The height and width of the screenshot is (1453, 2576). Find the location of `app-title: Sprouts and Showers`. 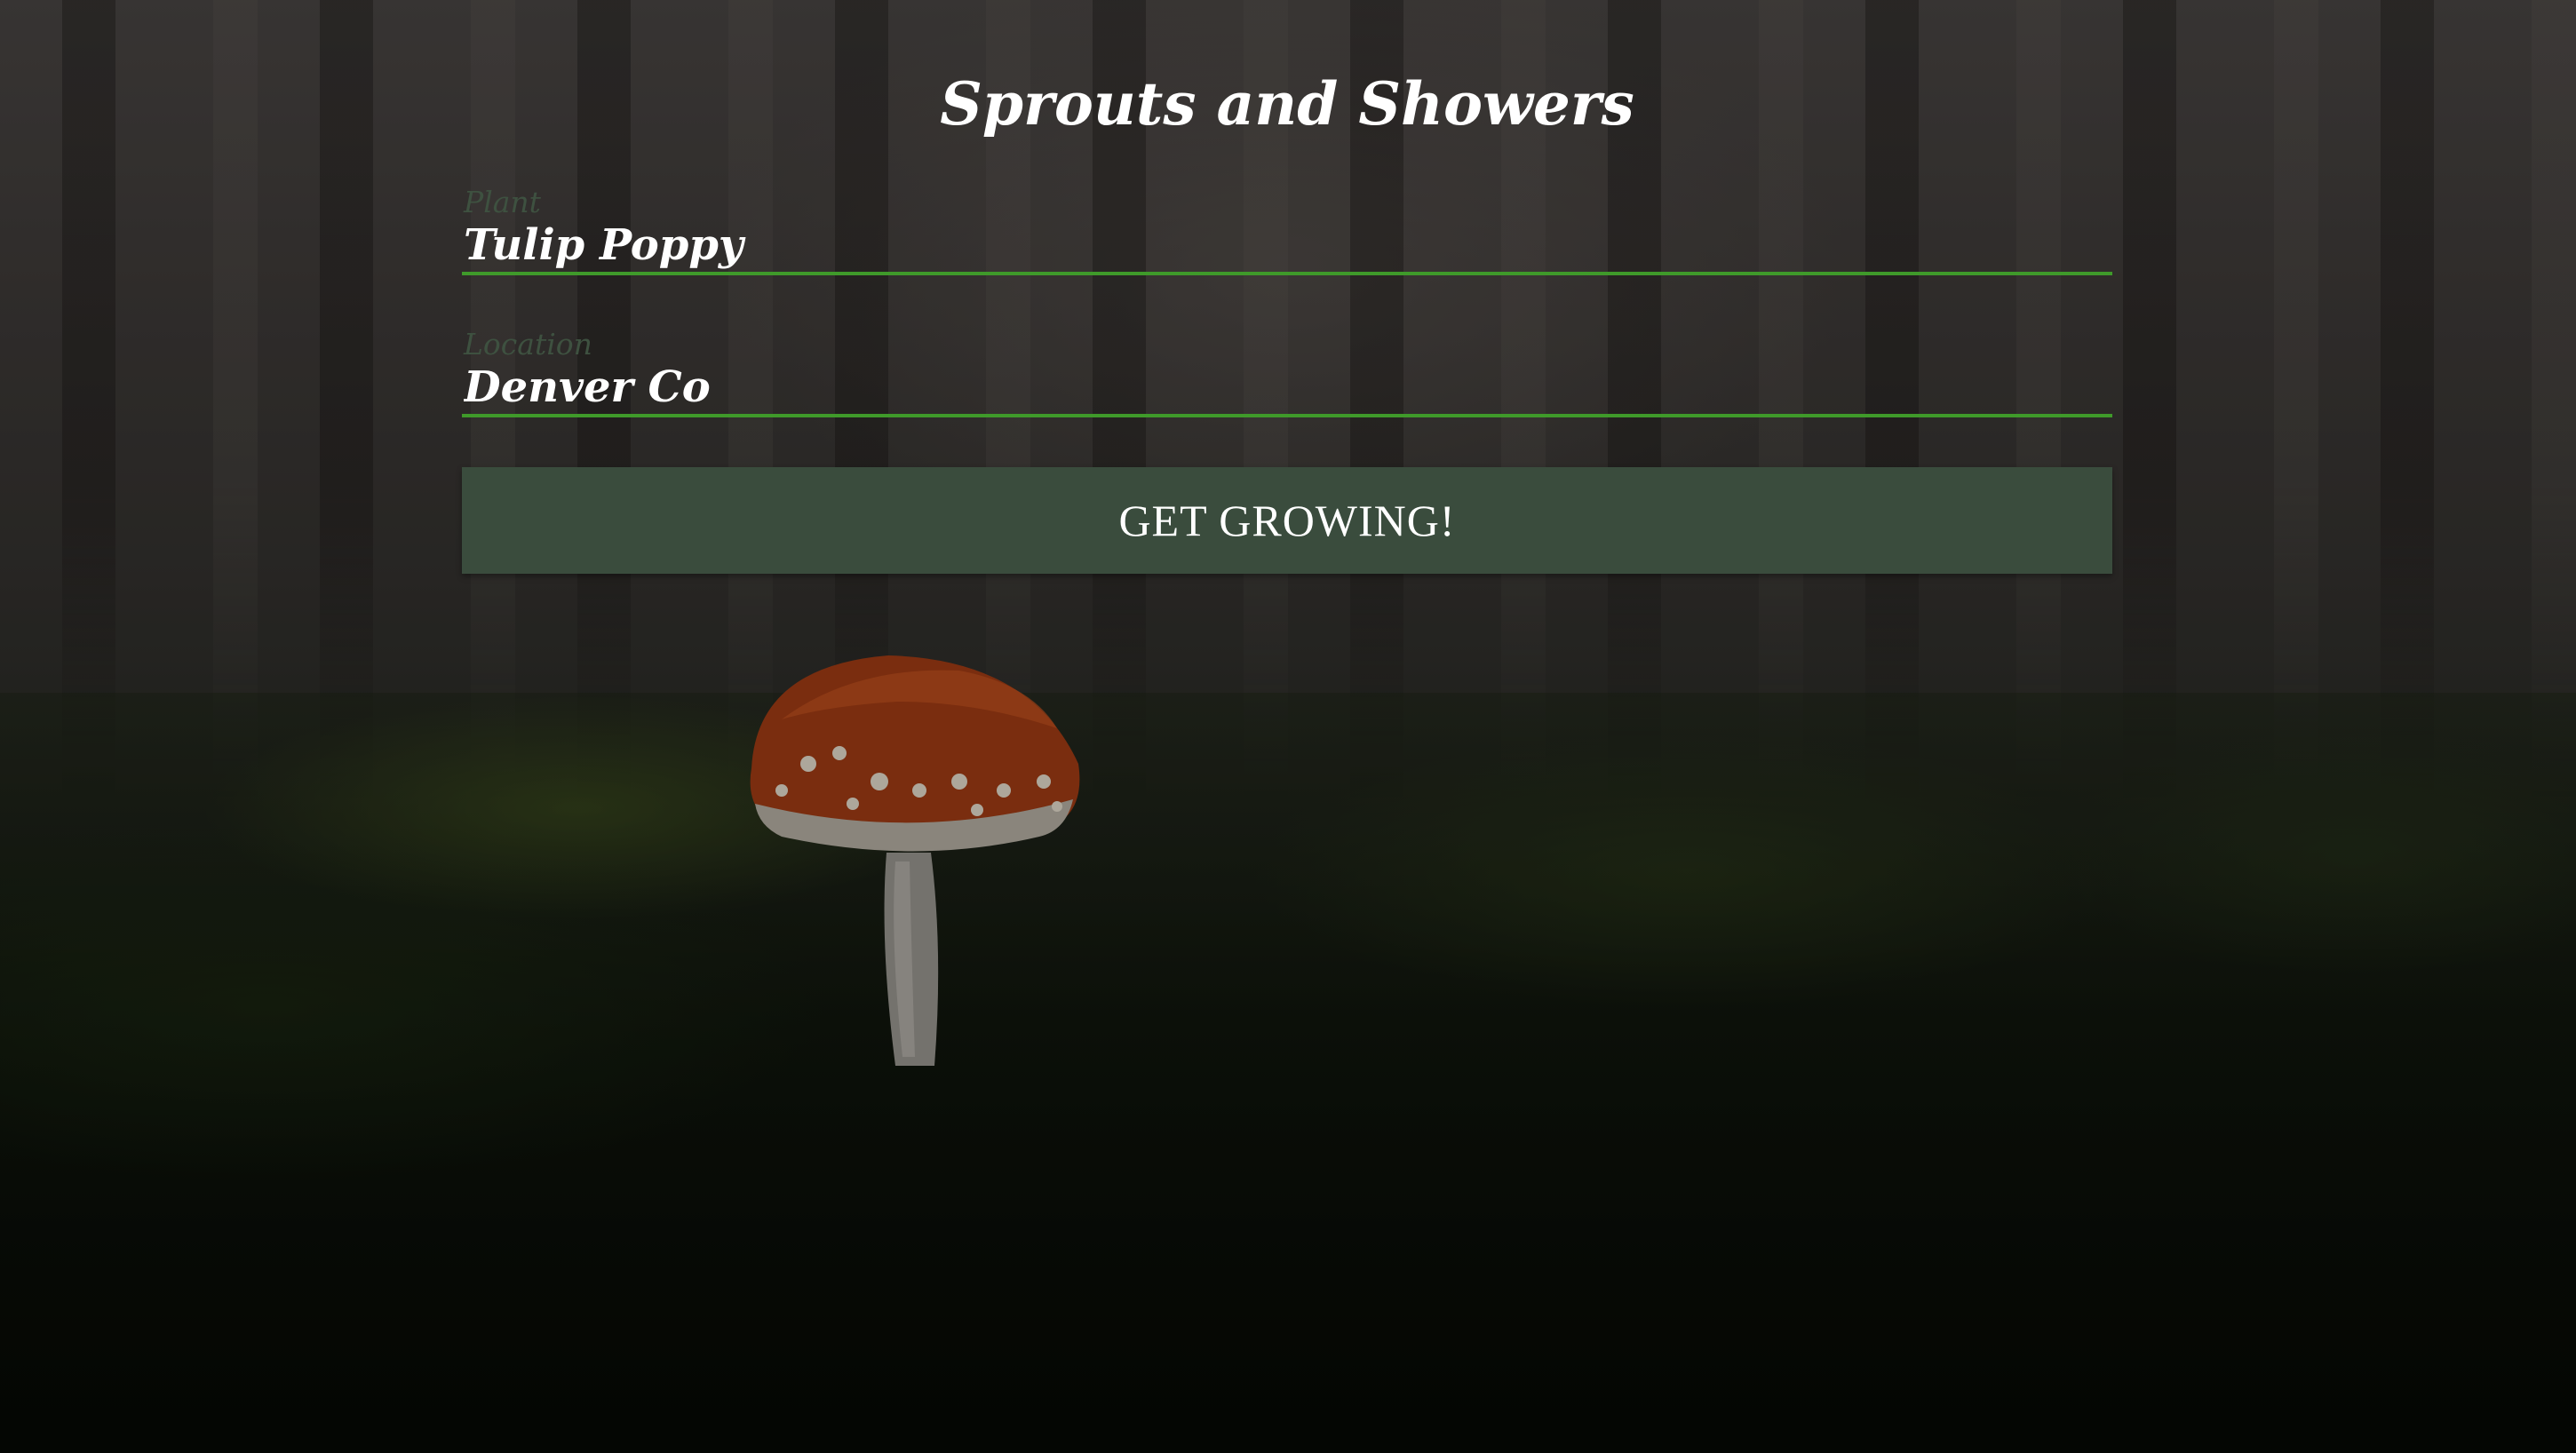

app-title: Sprouts and Showers is located at coordinates (1287, 104).